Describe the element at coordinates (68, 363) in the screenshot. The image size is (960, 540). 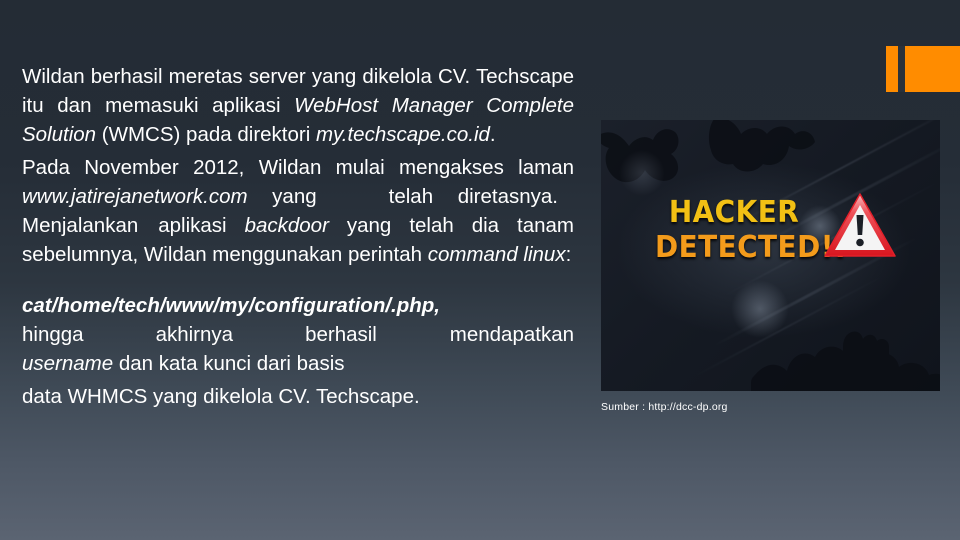
I see `p3-line3-italic: username` at that location.